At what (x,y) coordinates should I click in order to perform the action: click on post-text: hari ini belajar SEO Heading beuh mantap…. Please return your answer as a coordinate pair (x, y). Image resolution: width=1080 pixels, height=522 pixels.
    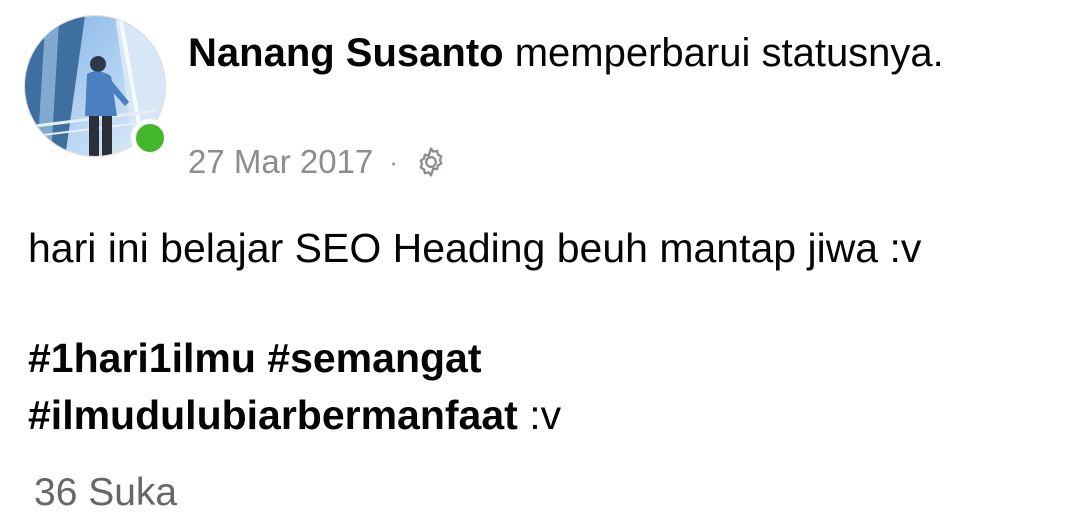
    Looking at the image, I should click on (475, 248).